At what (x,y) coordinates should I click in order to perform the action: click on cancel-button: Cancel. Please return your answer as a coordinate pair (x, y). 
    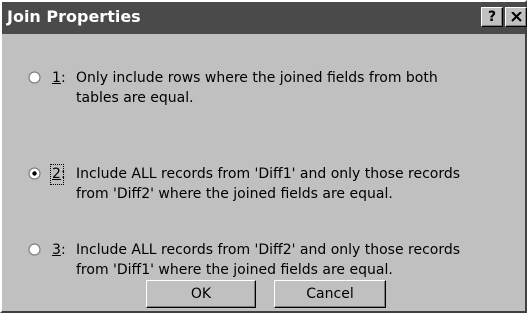
    Looking at the image, I should click on (330, 294).